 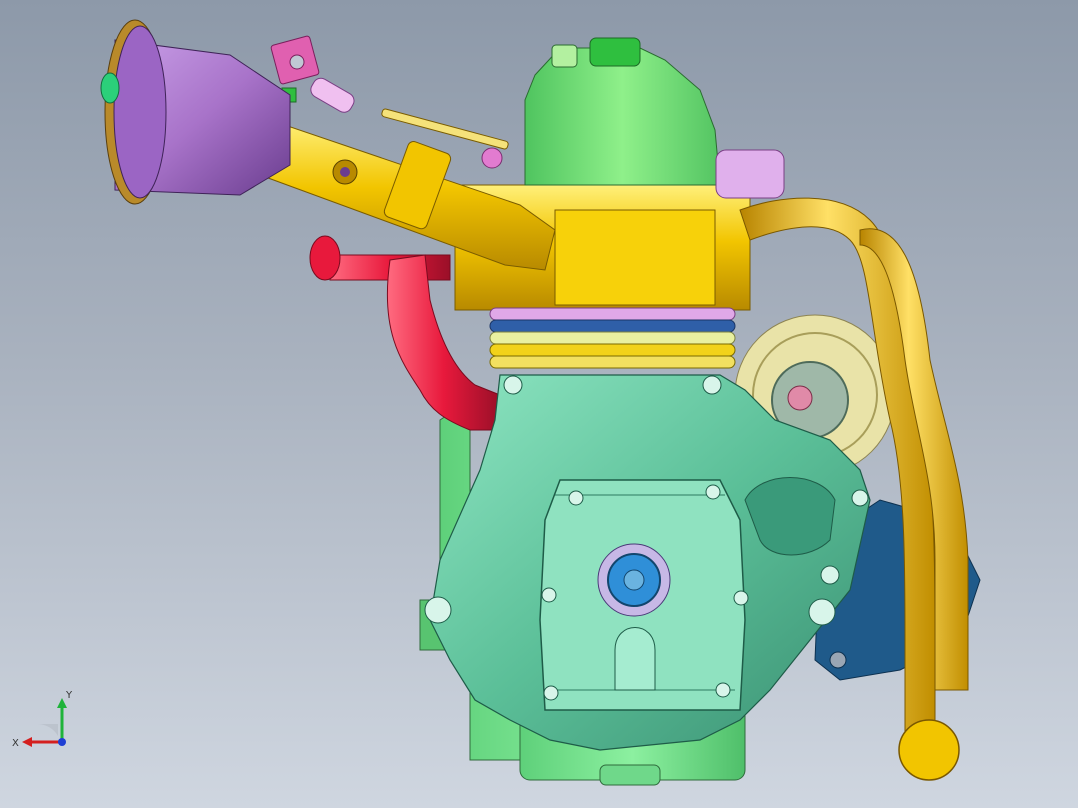 What do you see at coordinates (48, 730) in the screenshot?
I see `triad-plane` at bounding box center [48, 730].